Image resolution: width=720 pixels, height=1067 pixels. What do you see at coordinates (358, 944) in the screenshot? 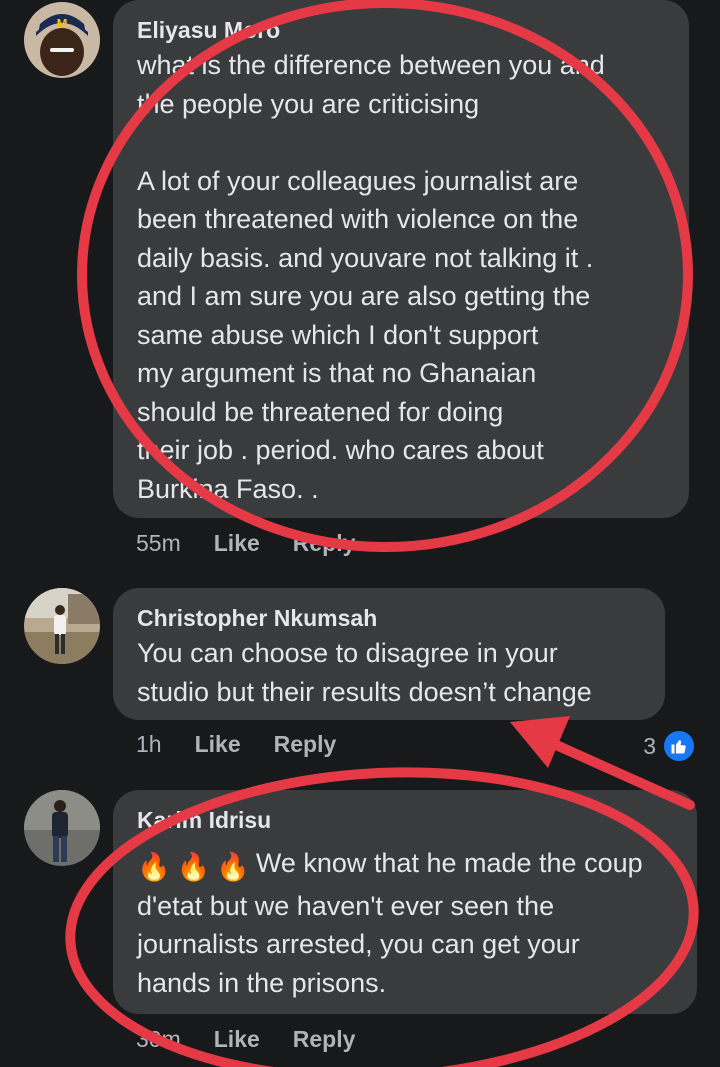
I see `comment-line: journalists arrested, you can get your` at bounding box center [358, 944].